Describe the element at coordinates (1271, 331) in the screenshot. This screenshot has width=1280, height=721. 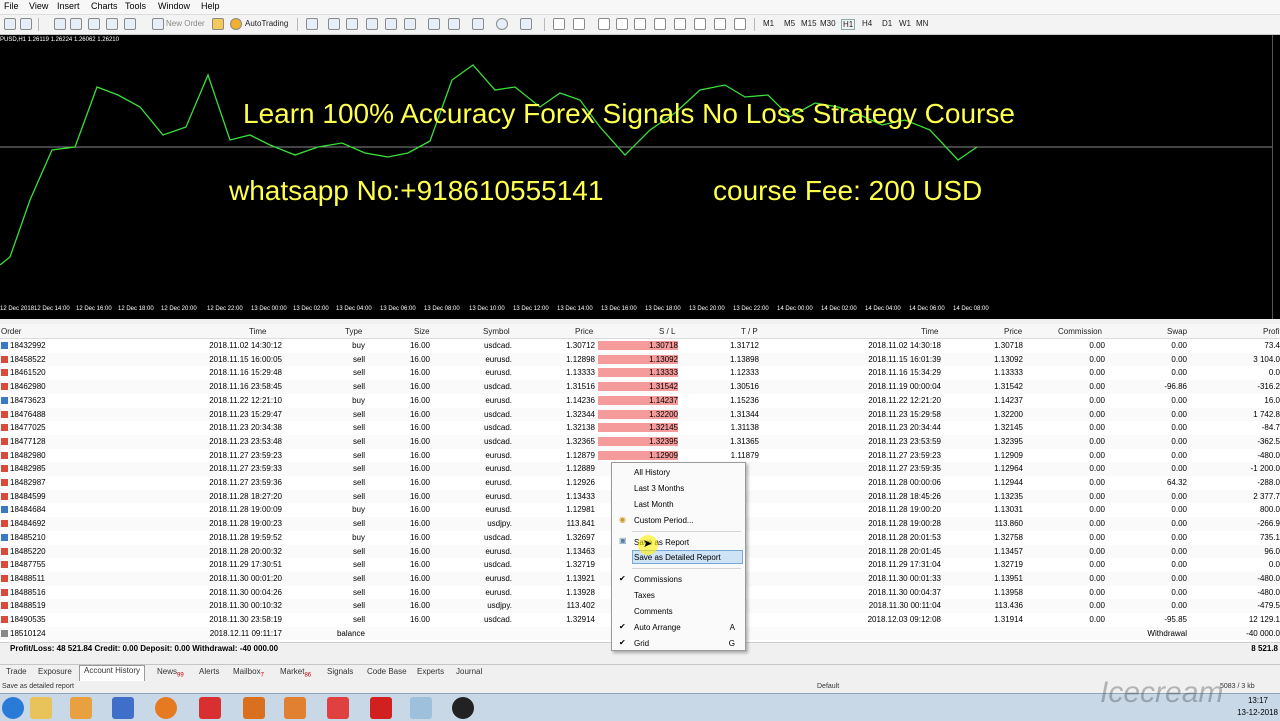
I see `col-profit: Profit` at that location.